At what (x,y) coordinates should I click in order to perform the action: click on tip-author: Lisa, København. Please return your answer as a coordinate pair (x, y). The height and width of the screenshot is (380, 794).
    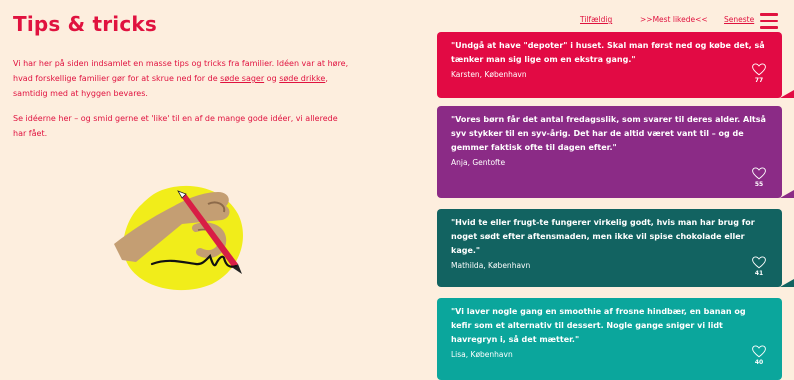
    Looking at the image, I should click on (482, 354).